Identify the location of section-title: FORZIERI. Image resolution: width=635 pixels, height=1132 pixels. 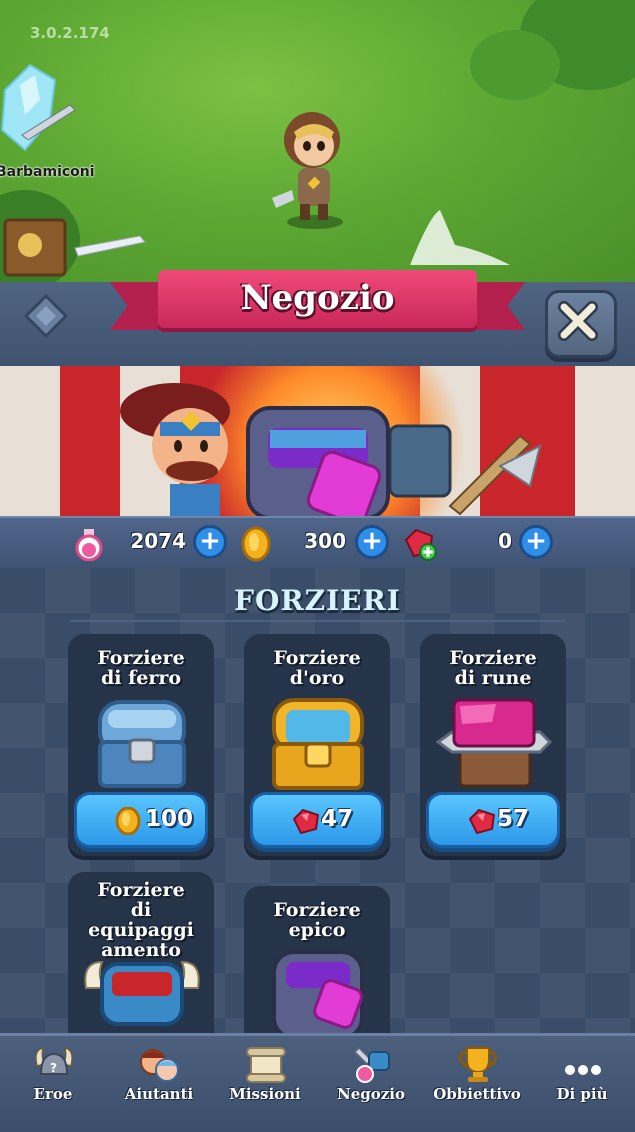
(317, 600).